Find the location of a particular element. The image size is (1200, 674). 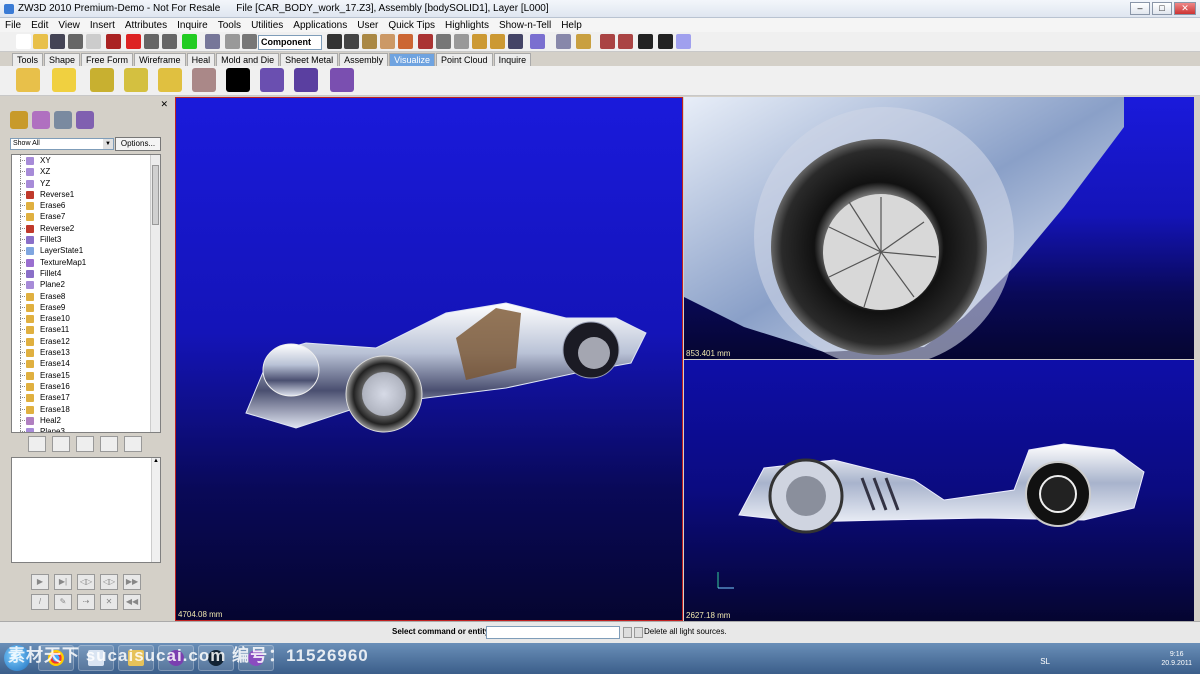

tree-item: Plane3 is located at coordinates (86, 429).